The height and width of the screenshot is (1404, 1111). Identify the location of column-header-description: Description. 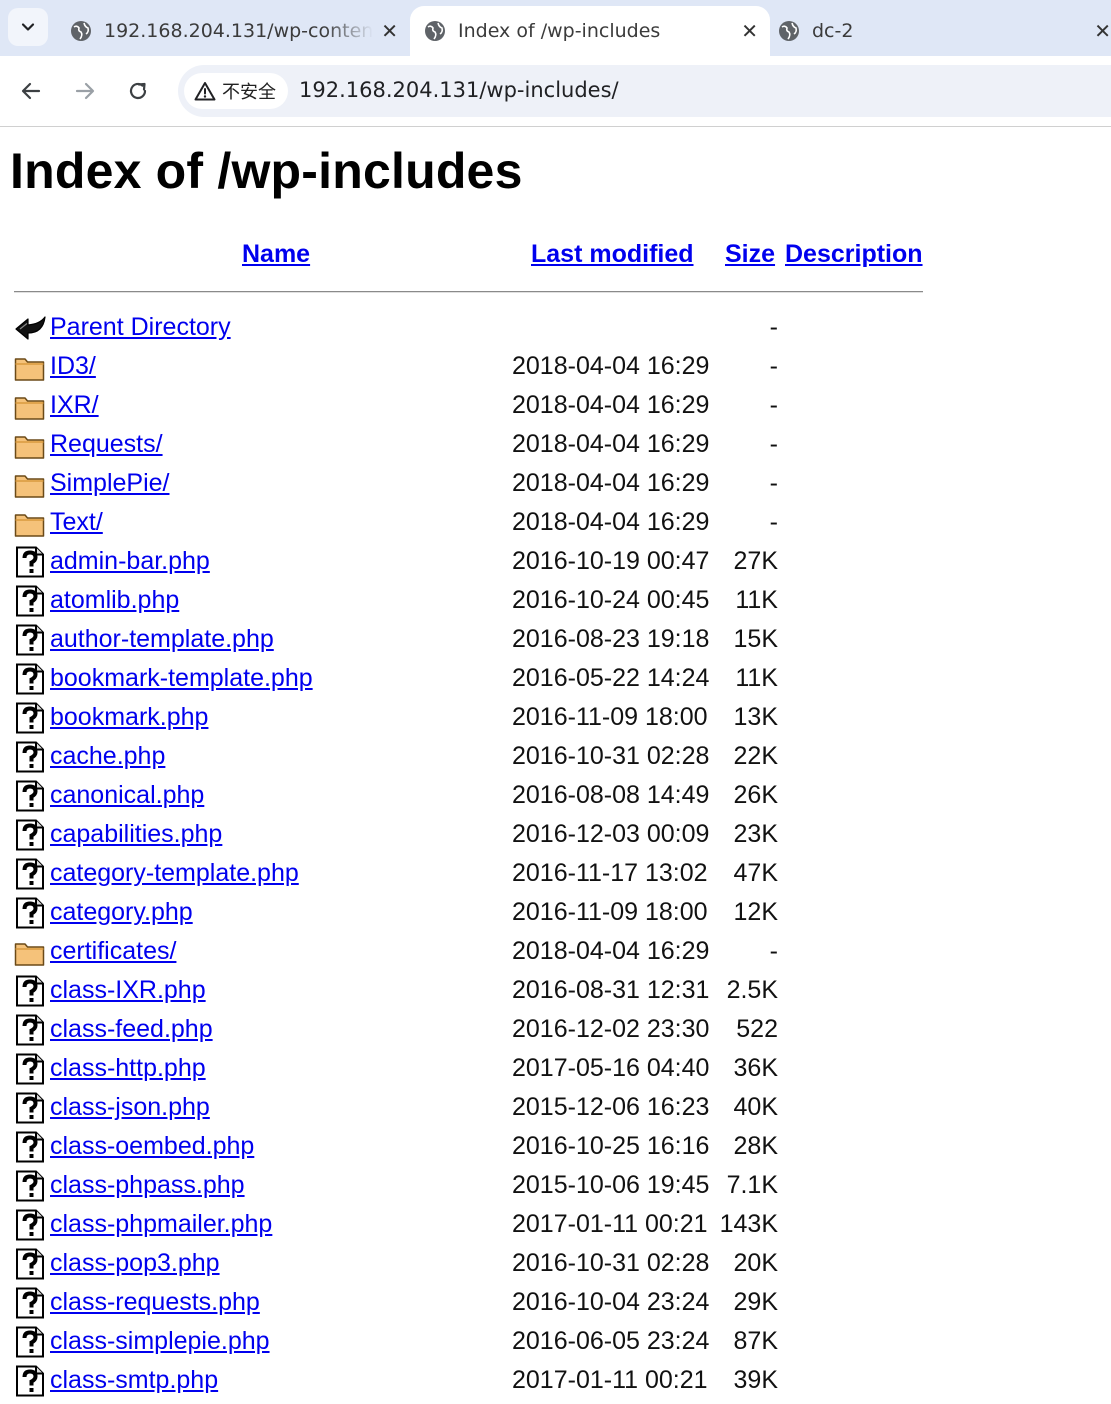
(854, 254).